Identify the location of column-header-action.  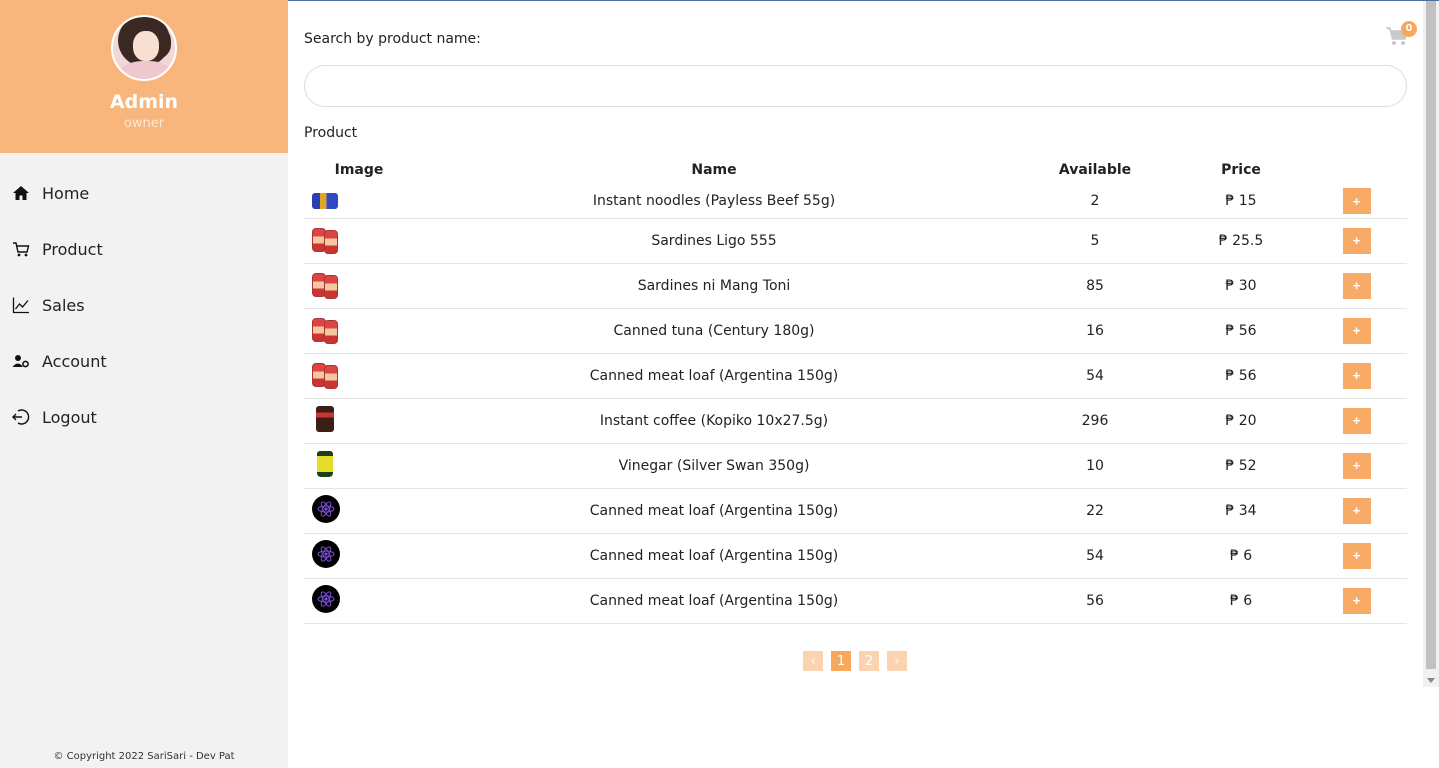
(1356, 170).